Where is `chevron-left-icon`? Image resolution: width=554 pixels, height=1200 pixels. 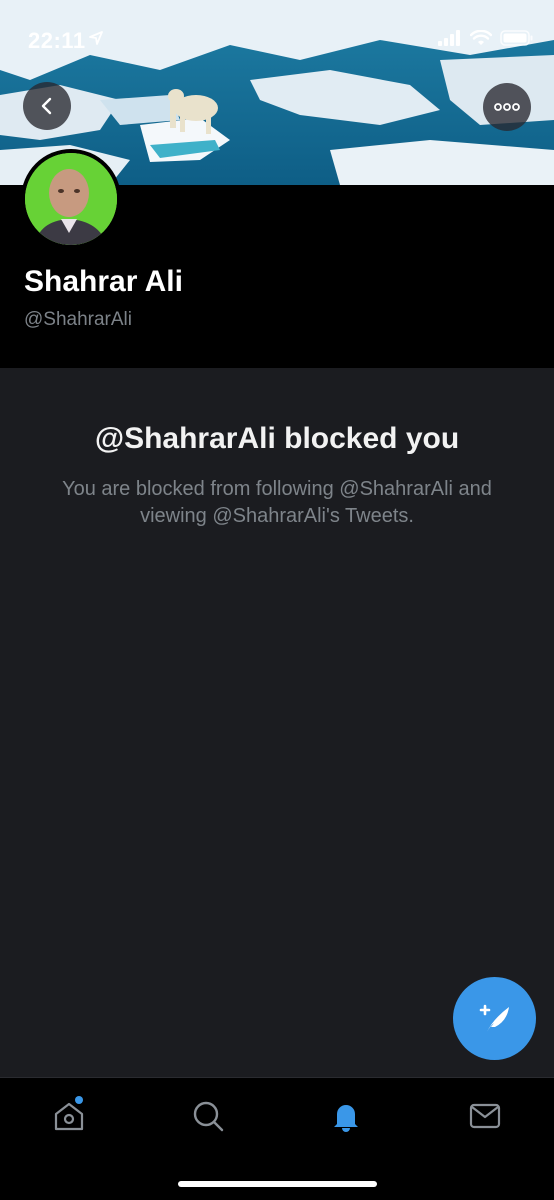 chevron-left-icon is located at coordinates (46, 106).